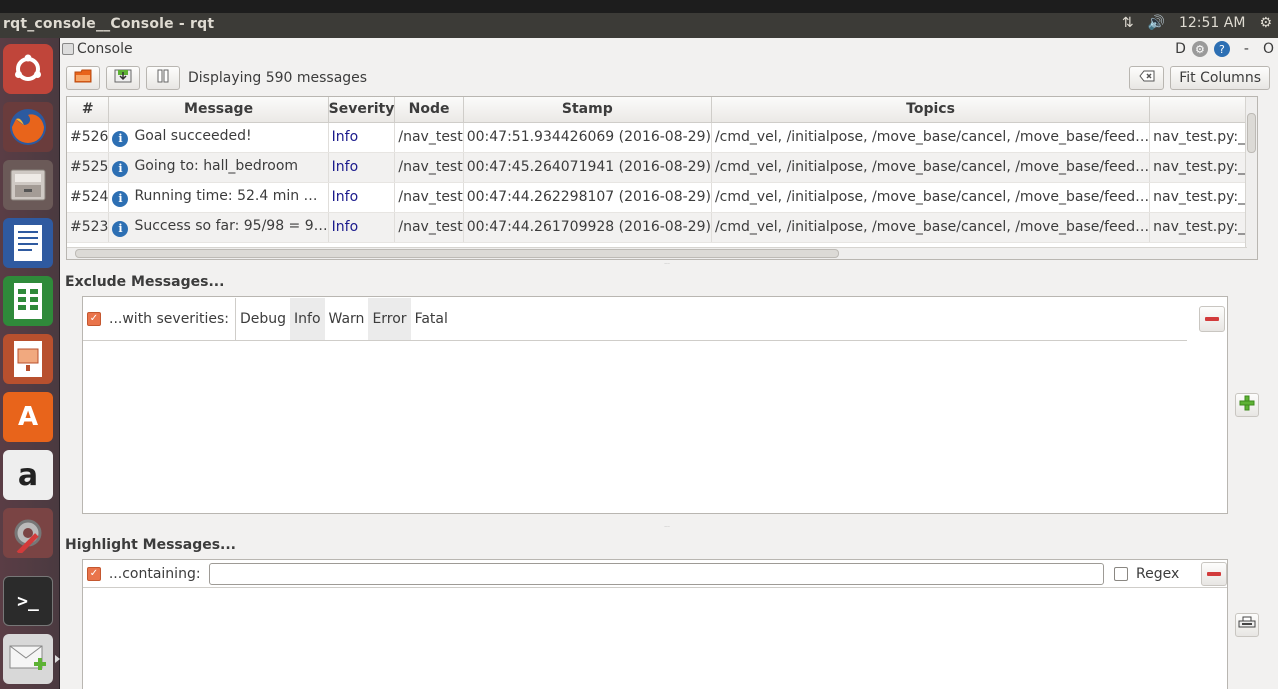  Describe the element at coordinates (1147, 78) in the screenshot. I see `clear-button` at that location.